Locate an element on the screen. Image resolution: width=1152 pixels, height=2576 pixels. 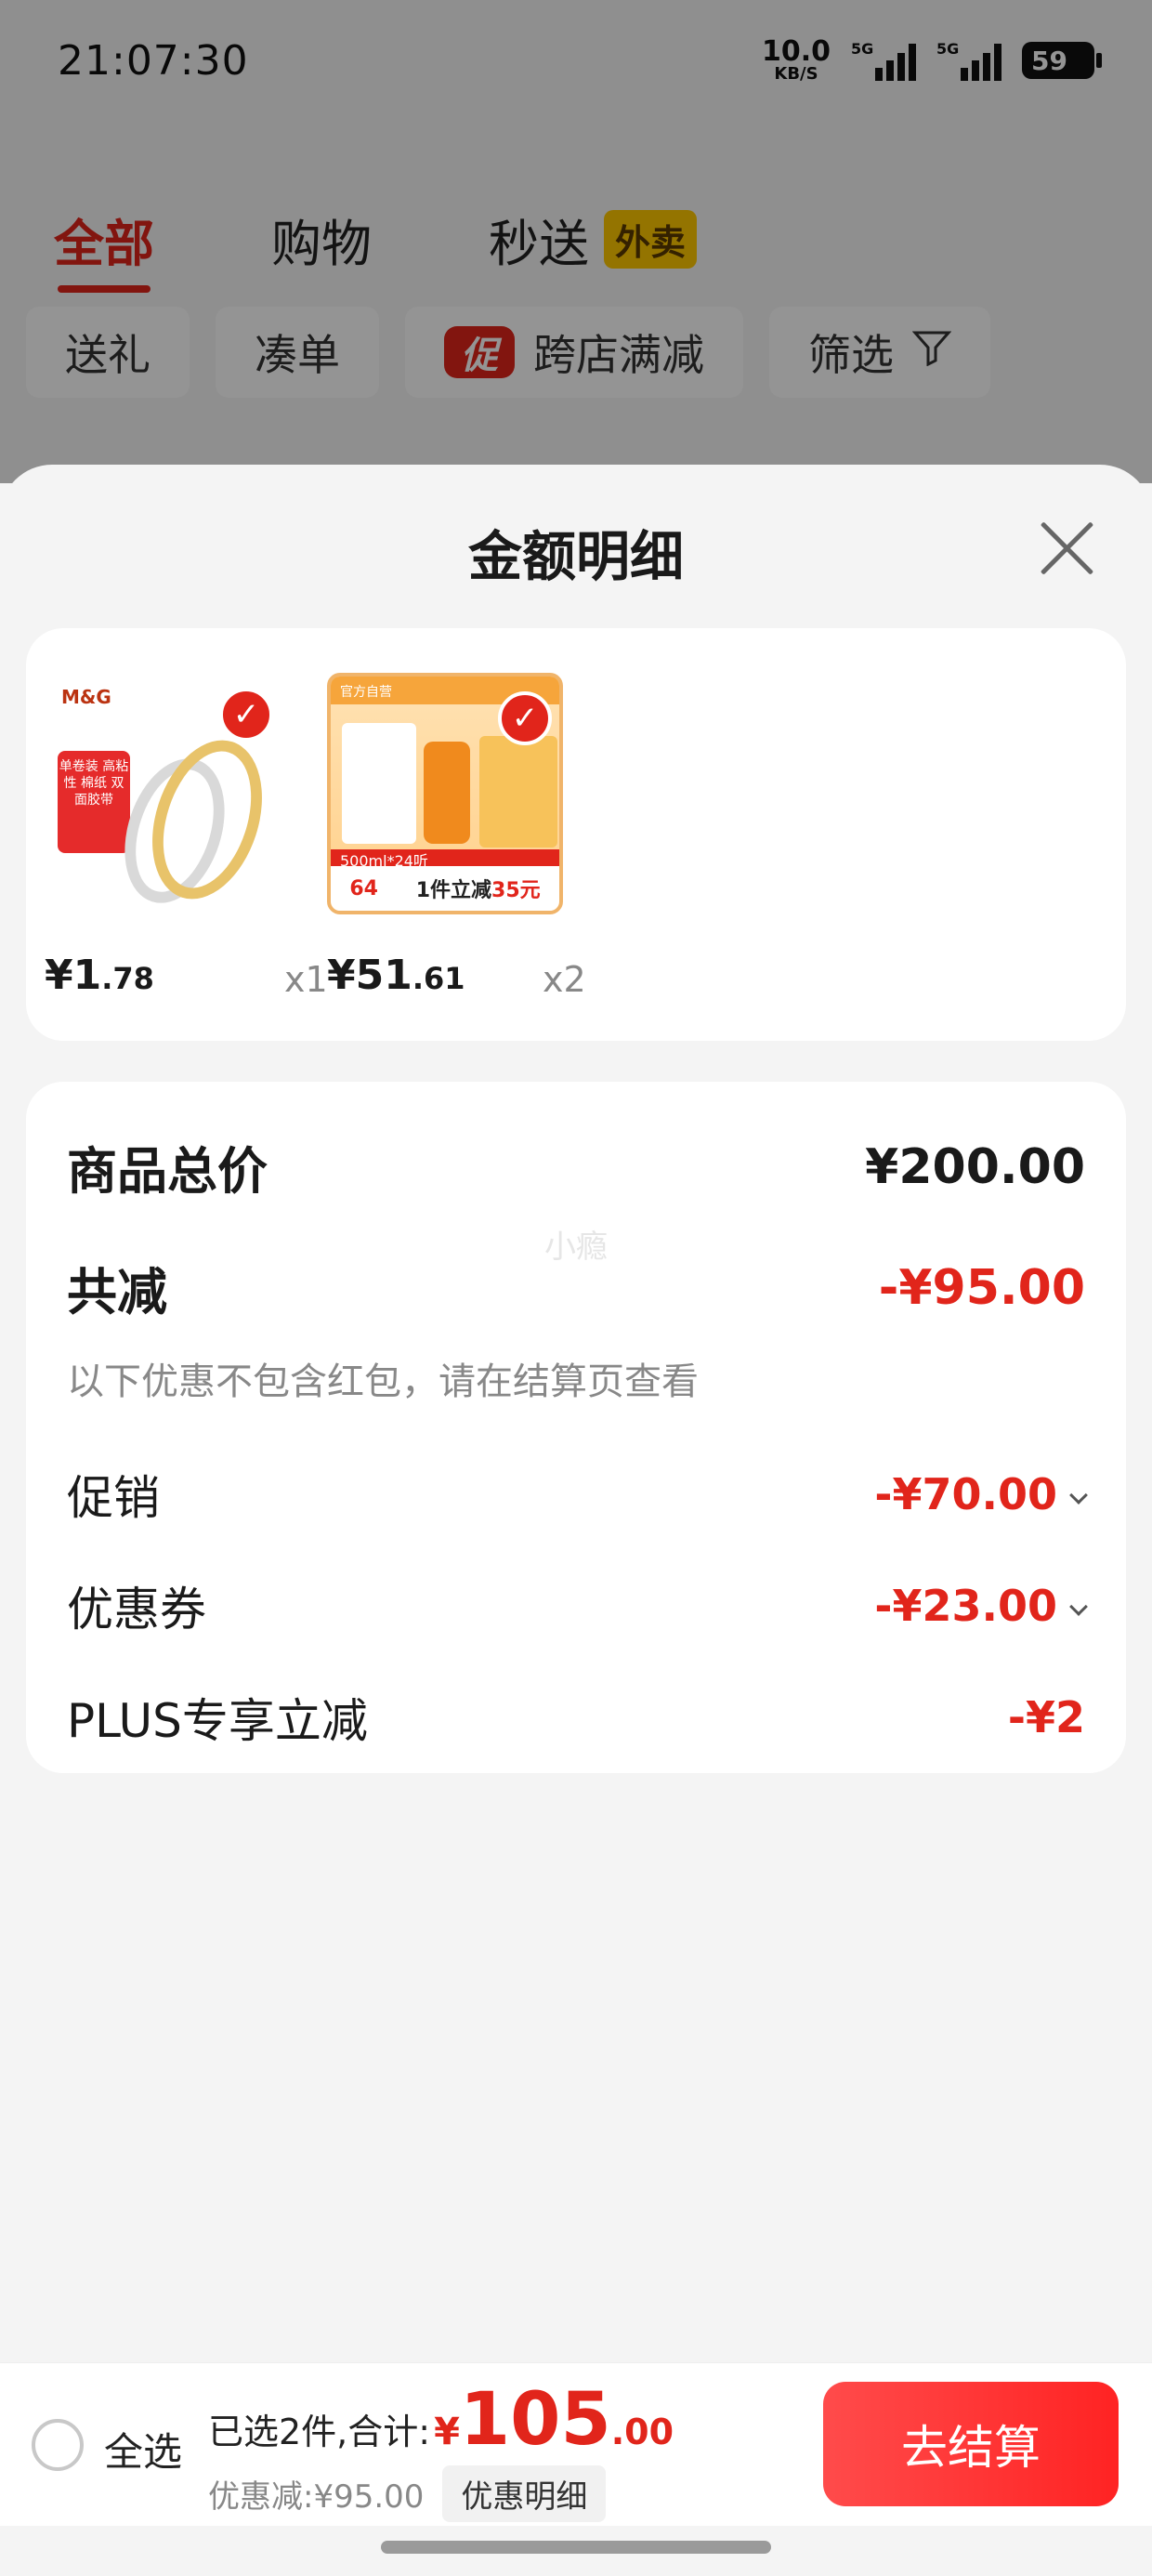
discount-summary: 优惠减:¥95.00 优惠明细 is located at coordinates (407, 2493).